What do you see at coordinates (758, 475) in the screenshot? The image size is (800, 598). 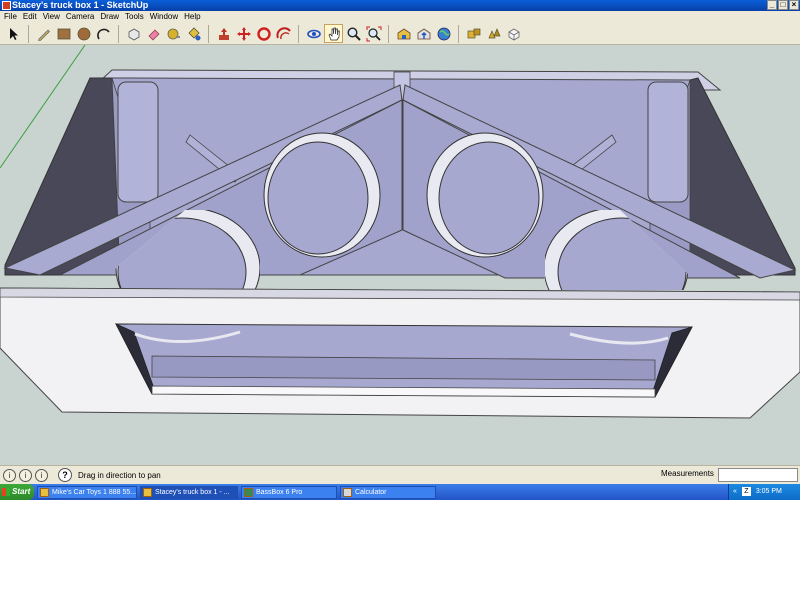 I see `measurements-input` at bounding box center [758, 475].